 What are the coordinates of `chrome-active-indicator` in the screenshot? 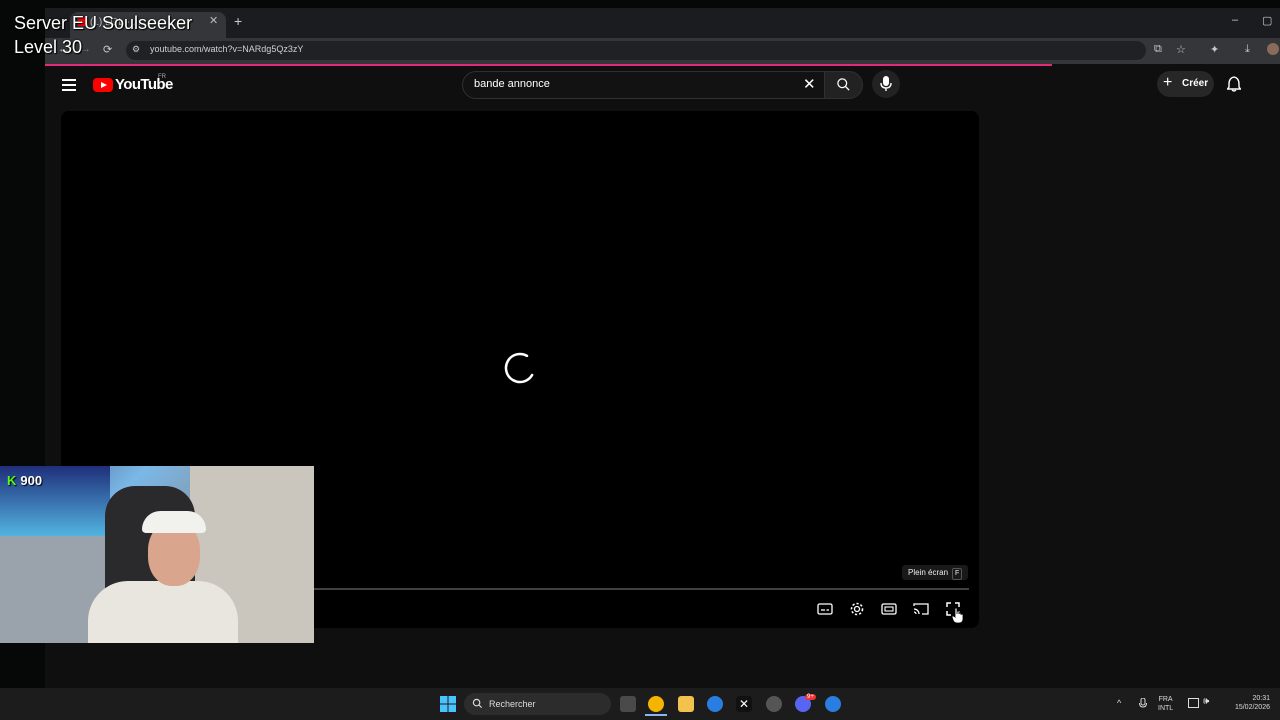 It's located at (656, 715).